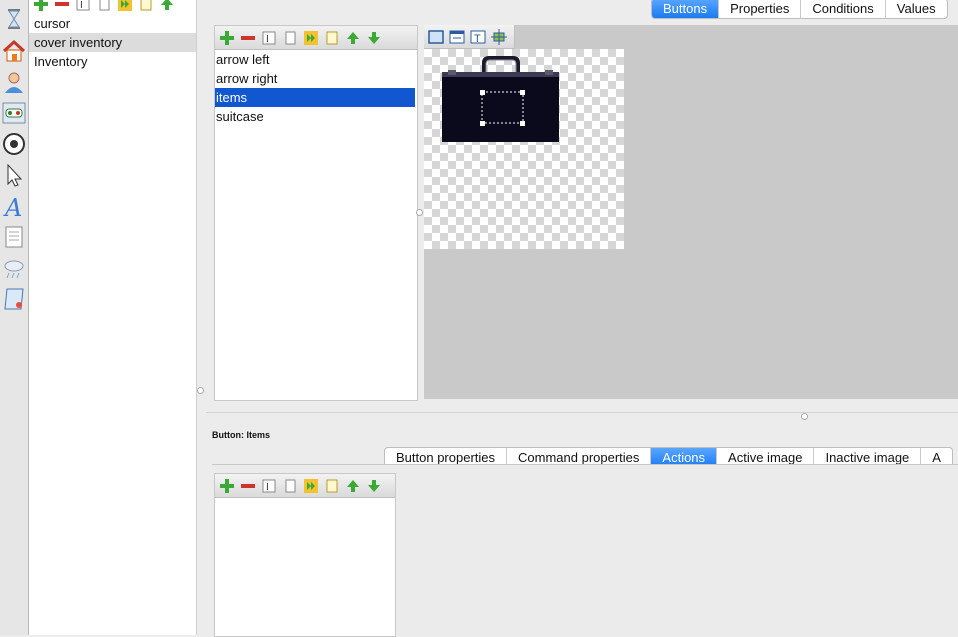 Image resolution: width=958 pixels, height=637 pixels. Describe the element at coordinates (305, 555) in the screenshot. I see `actions-list-panel: I` at that location.